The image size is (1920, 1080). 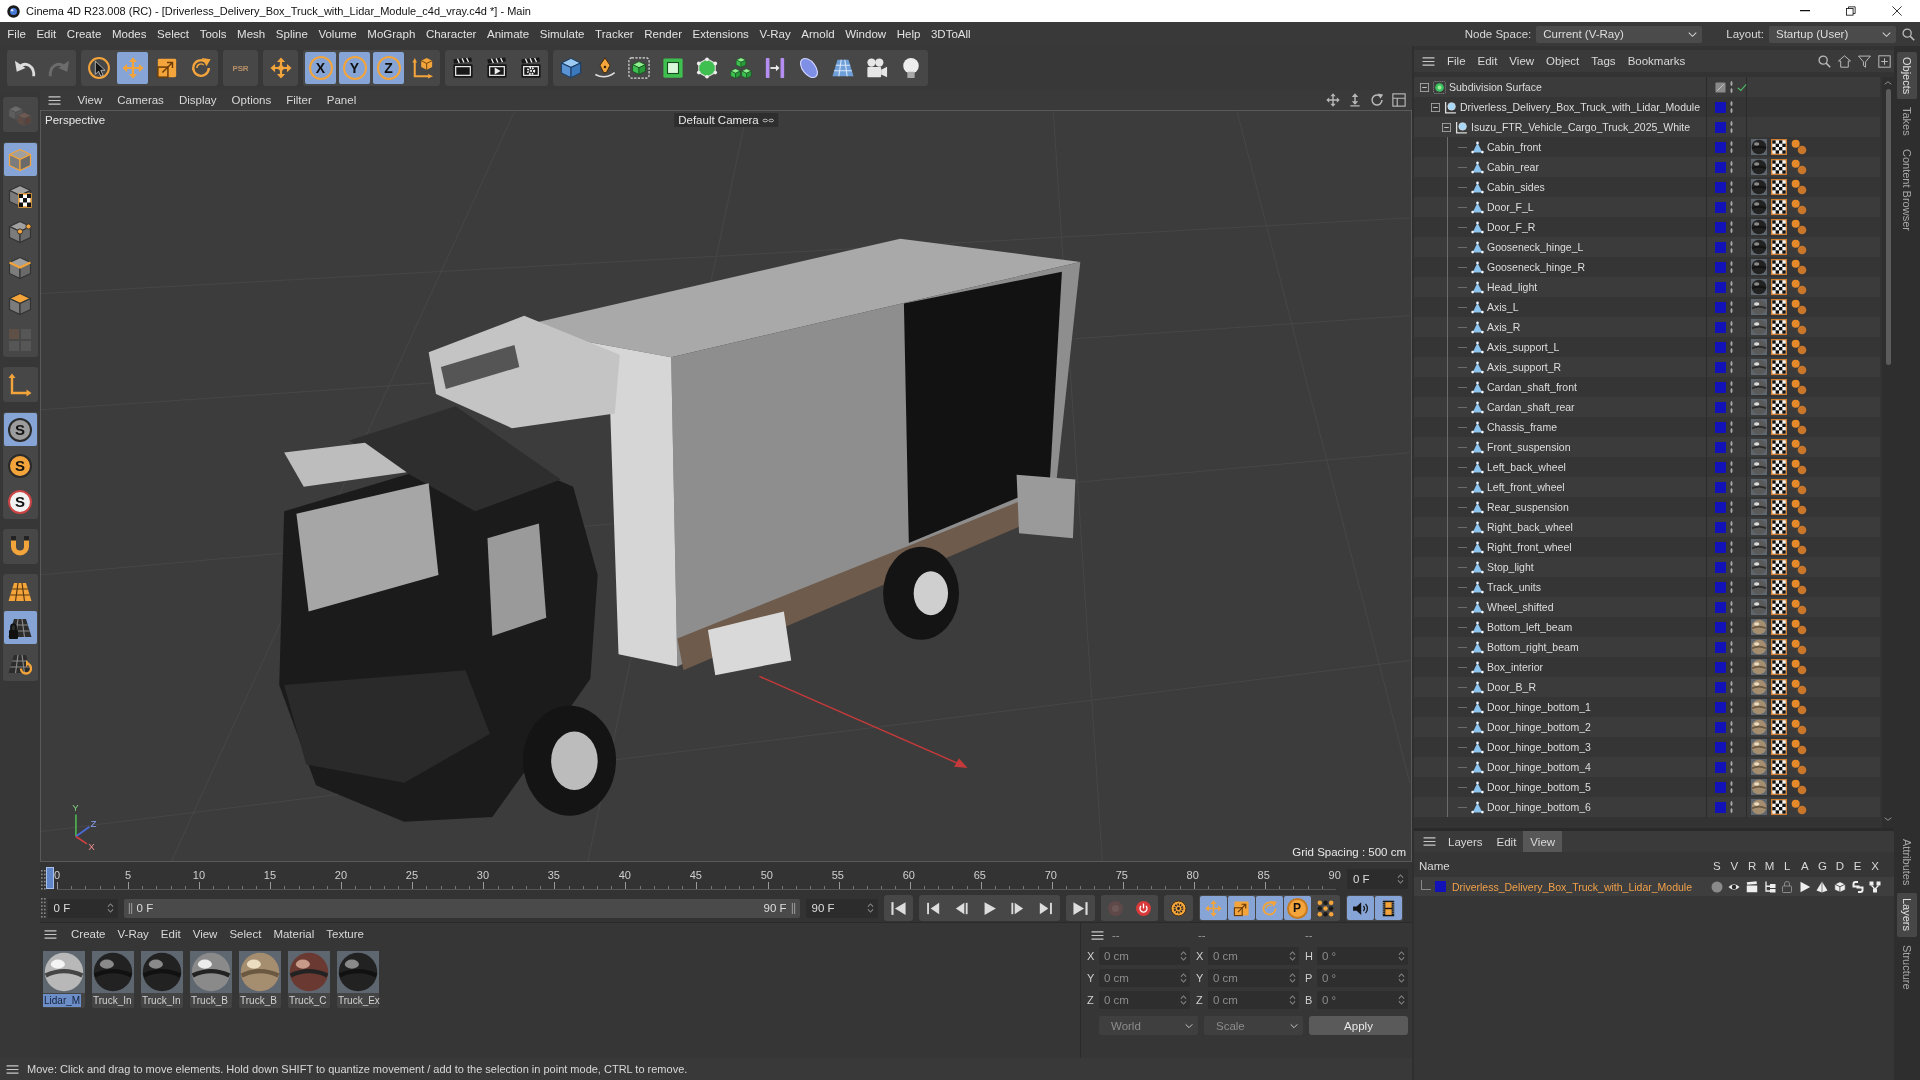 I want to click on object-name: Right_back_wheel, so click(x=1530, y=527).